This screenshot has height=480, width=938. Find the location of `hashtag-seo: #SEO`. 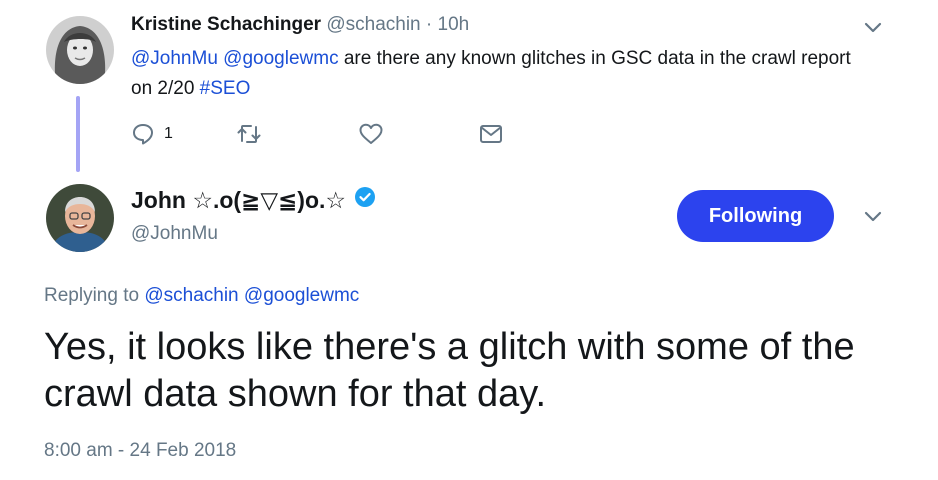

hashtag-seo: #SEO is located at coordinates (225, 88).